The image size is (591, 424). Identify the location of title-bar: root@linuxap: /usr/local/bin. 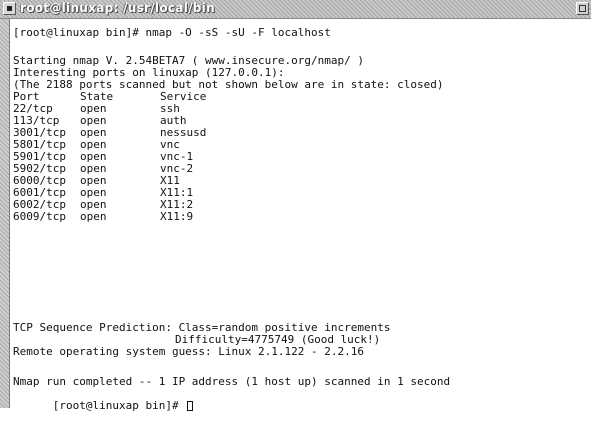
(295, 9).